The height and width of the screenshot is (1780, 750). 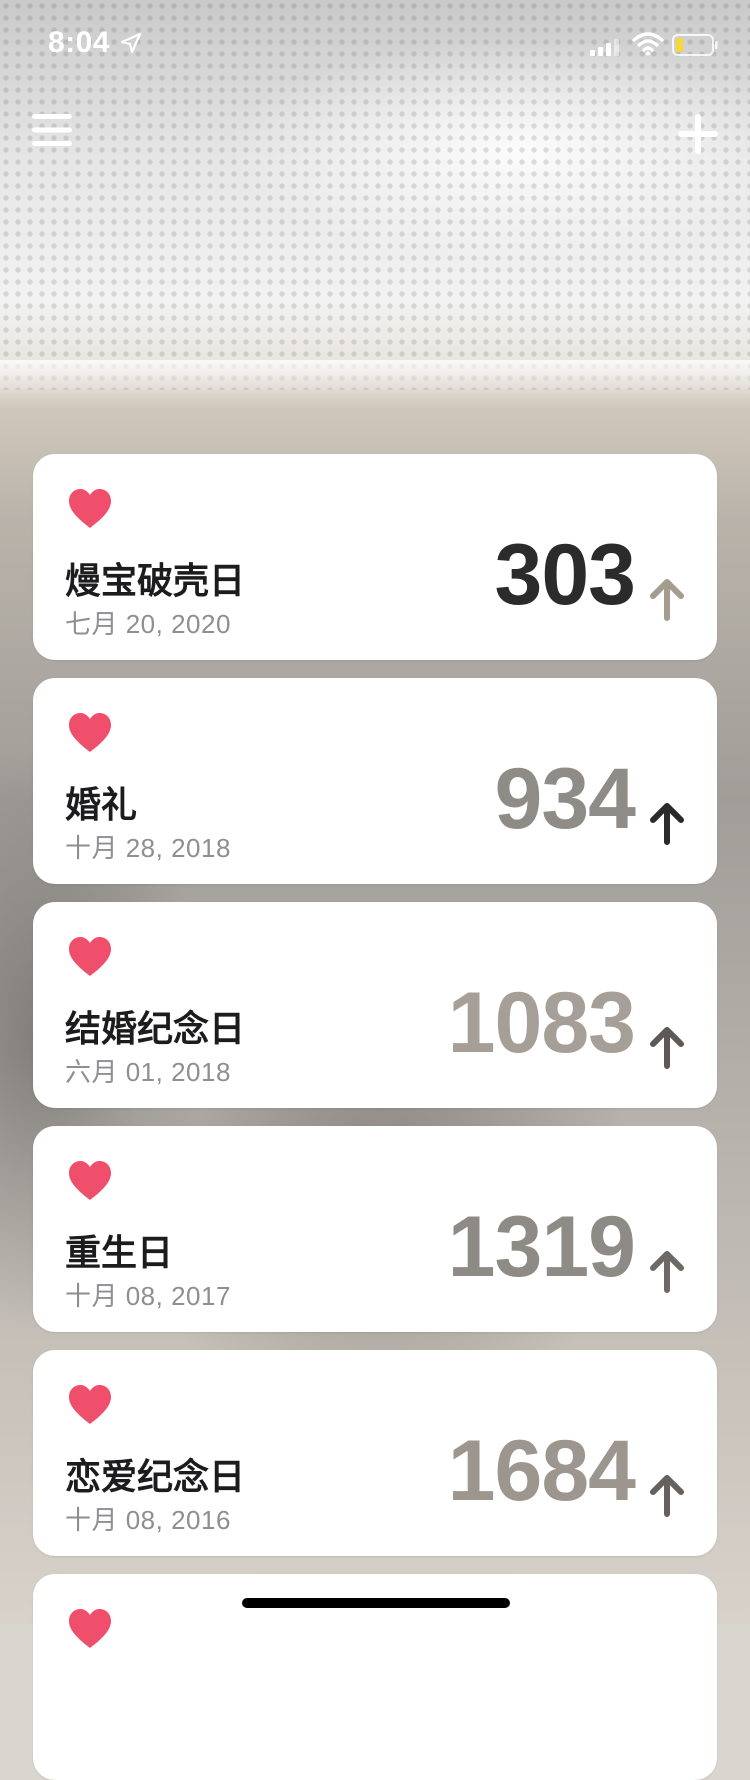 I want to click on event-date: 十月 08, 2017, so click(x=148, y=1296).